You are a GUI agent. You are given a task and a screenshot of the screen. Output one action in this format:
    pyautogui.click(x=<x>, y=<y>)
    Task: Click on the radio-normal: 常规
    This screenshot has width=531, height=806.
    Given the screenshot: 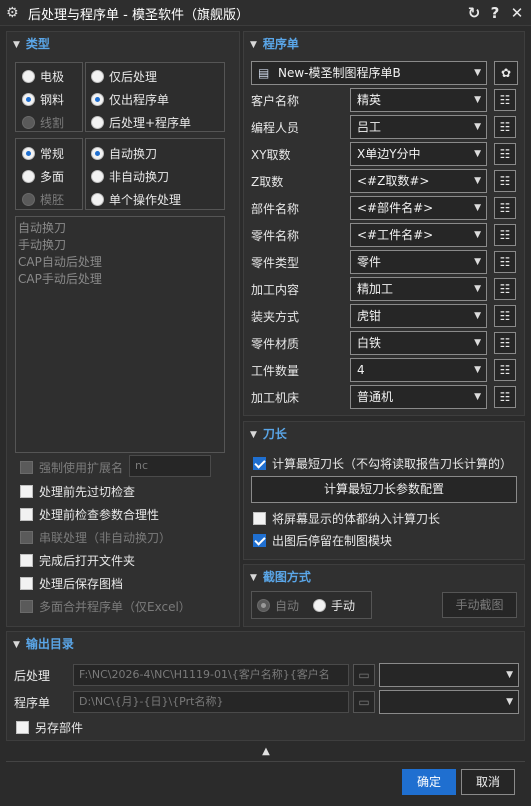 What is the action you would take?
    pyautogui.click(x=43, y=154)
    